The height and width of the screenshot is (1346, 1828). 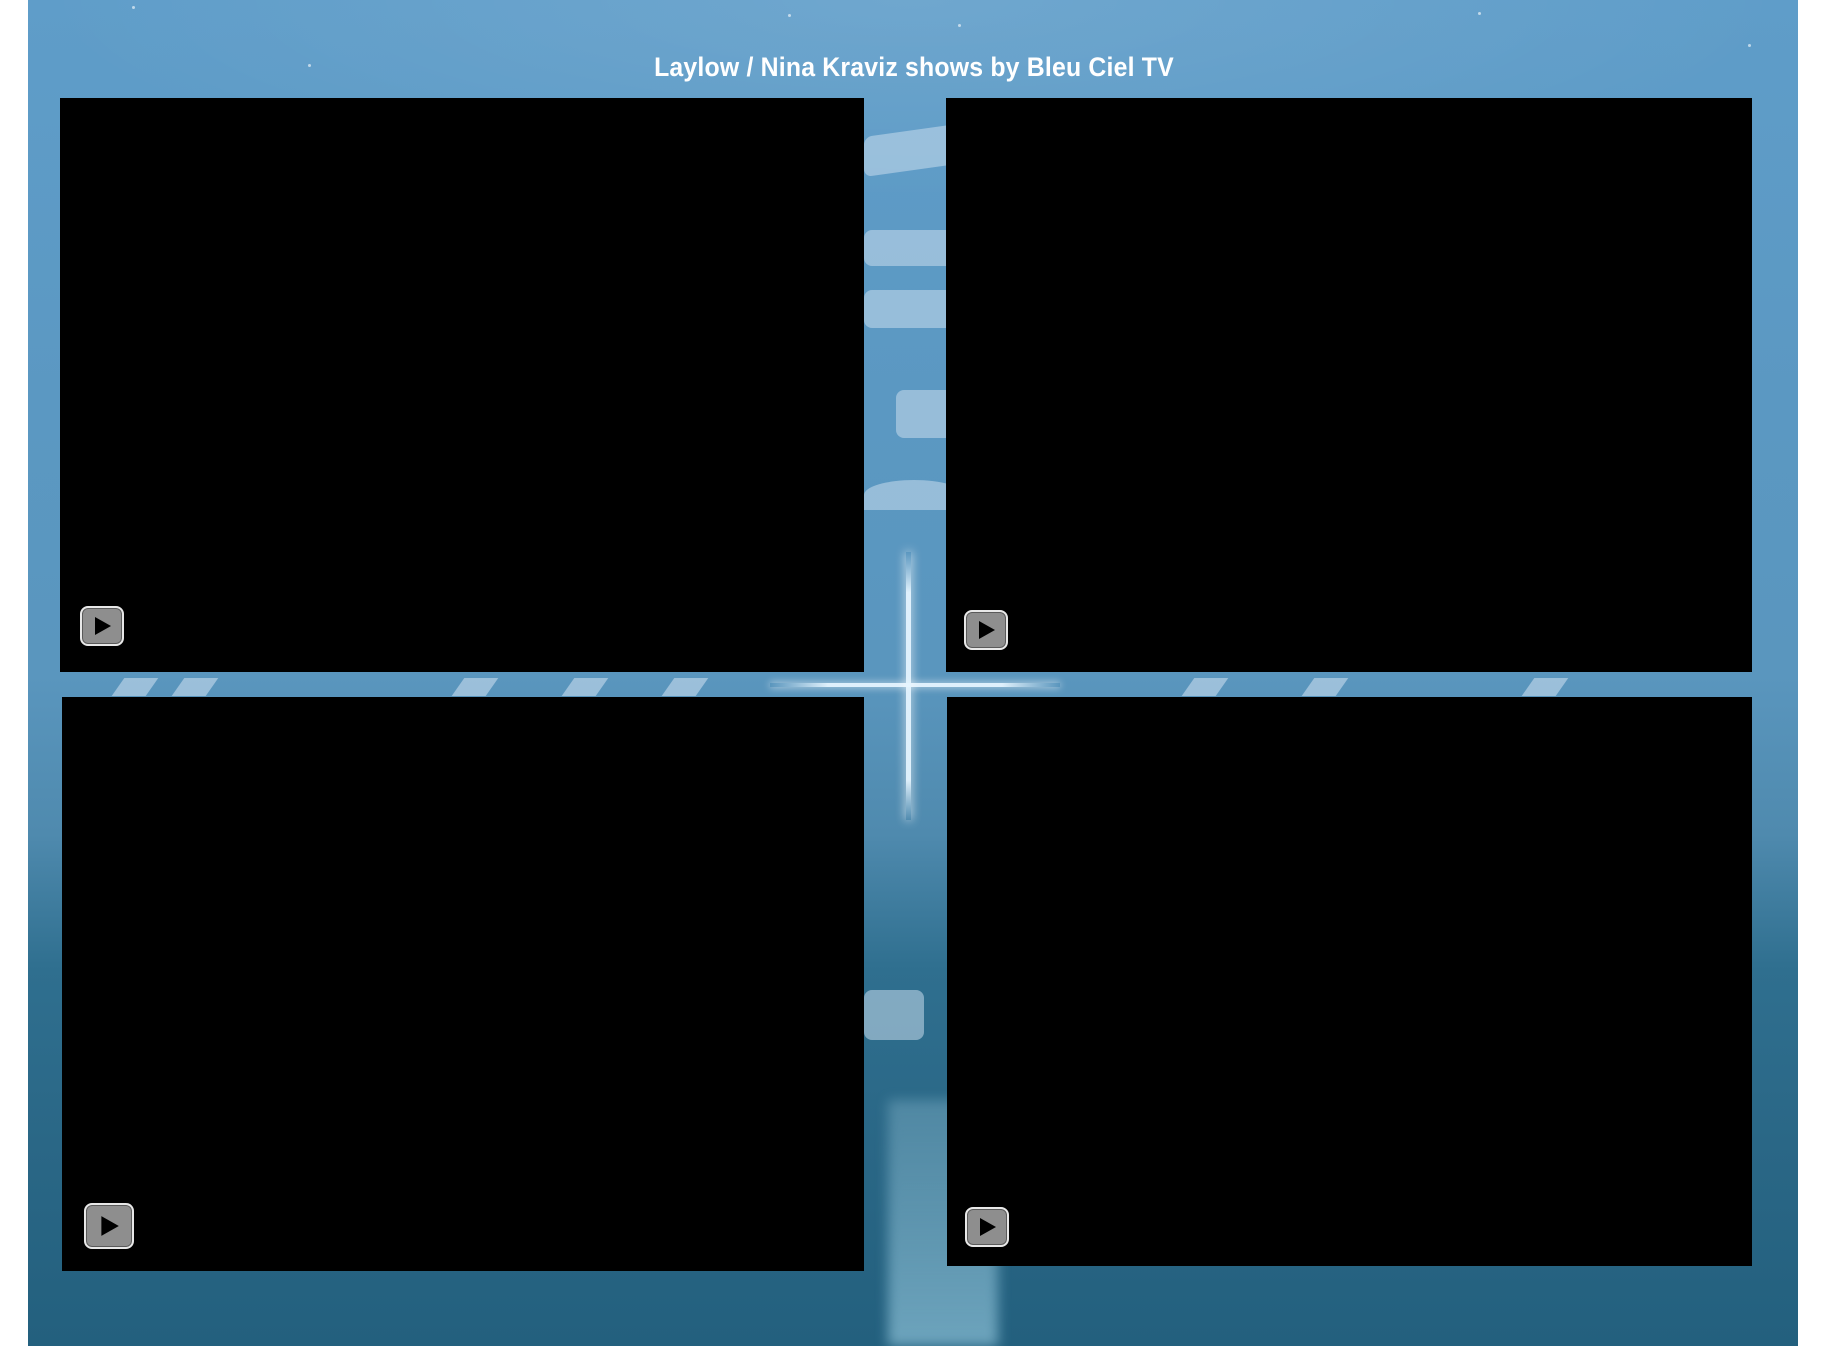 I want to click on decor-band, so click(x=894, y=1015).